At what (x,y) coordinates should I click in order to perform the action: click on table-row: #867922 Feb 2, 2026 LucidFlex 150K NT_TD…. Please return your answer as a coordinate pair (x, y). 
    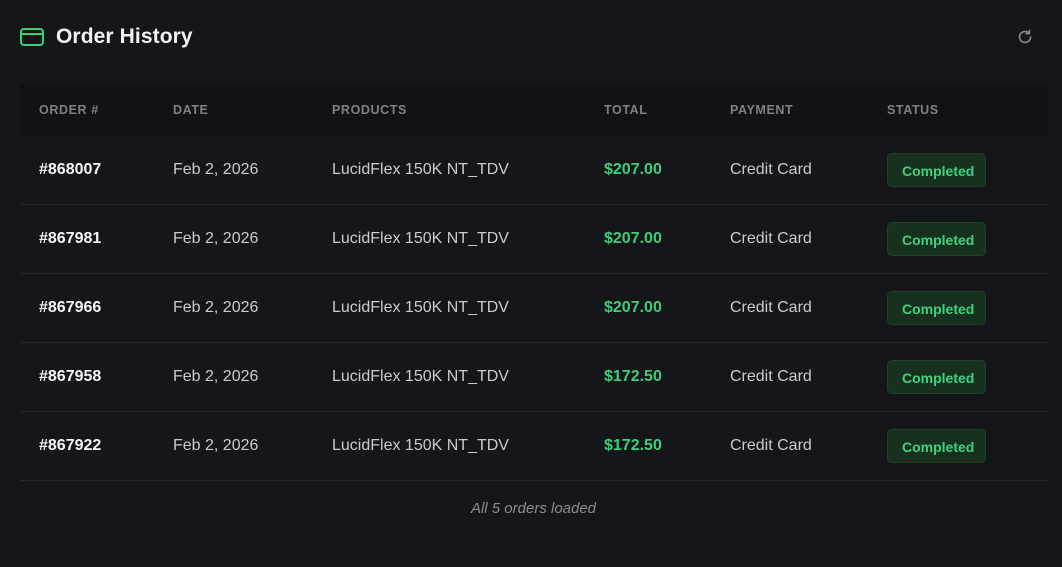
    Looking at the image, I should click on (533, 446).